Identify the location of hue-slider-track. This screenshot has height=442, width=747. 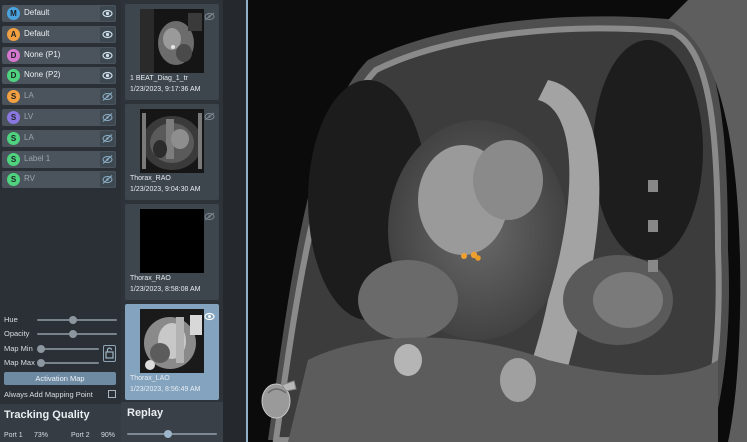
(77, 320).